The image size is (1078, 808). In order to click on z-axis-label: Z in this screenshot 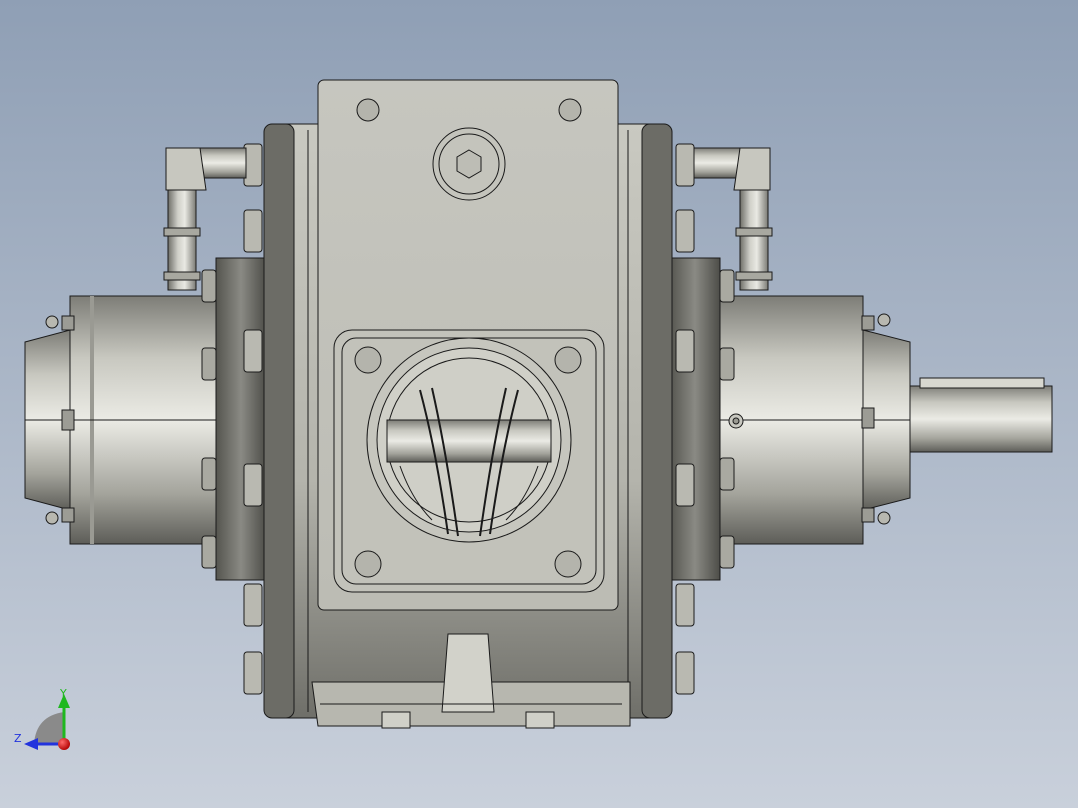, I will do `click(18, 738)`.